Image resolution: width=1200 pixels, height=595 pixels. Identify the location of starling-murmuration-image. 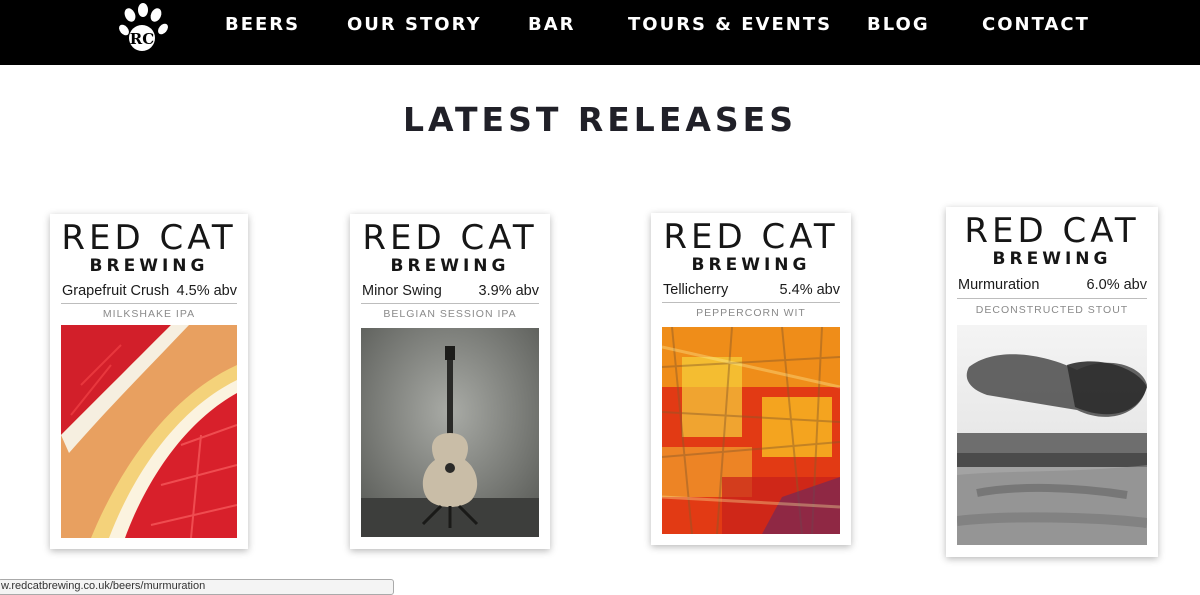
(1052, 435).